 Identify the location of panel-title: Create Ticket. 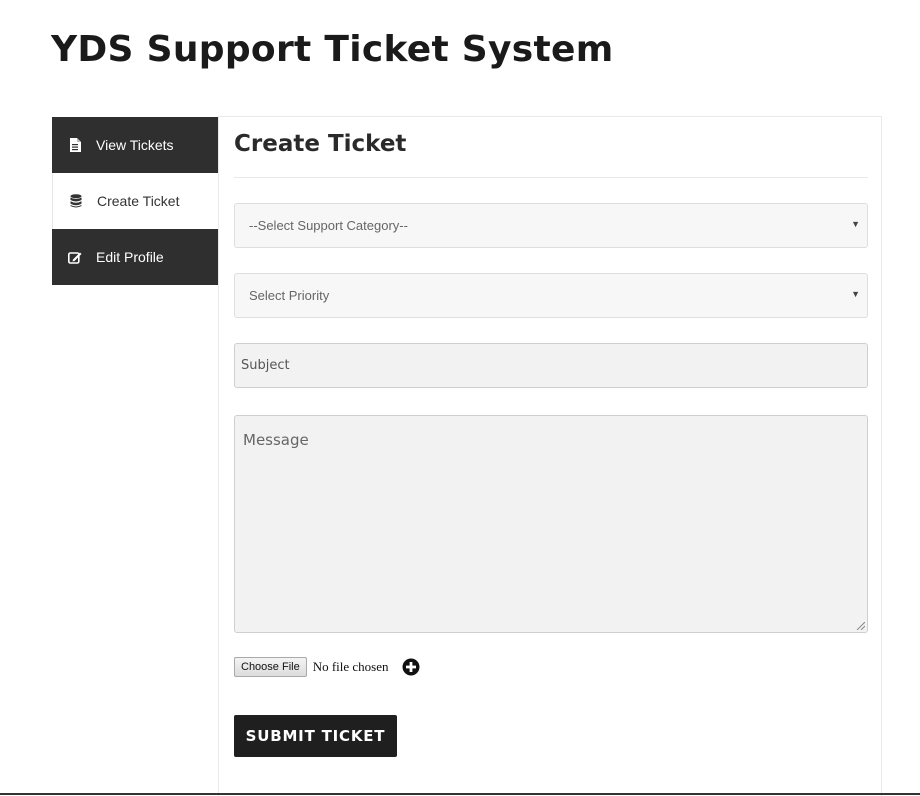
(320, 144).